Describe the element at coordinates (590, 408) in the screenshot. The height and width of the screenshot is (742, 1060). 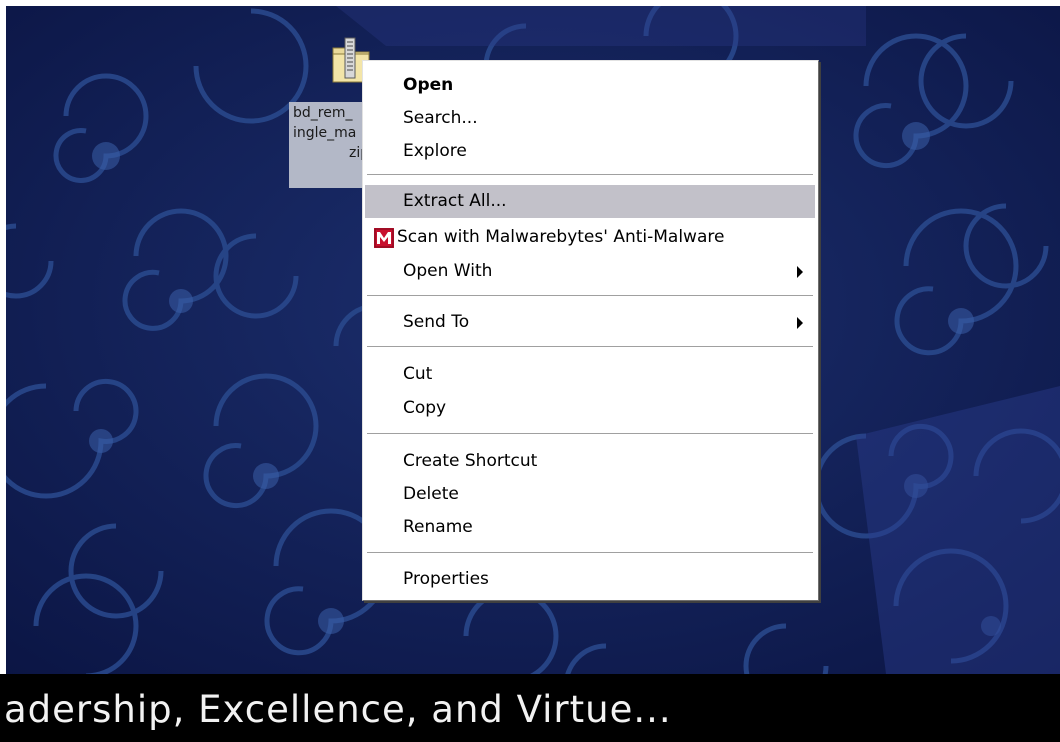
I see `menu-item-copy: Copy` at that location.